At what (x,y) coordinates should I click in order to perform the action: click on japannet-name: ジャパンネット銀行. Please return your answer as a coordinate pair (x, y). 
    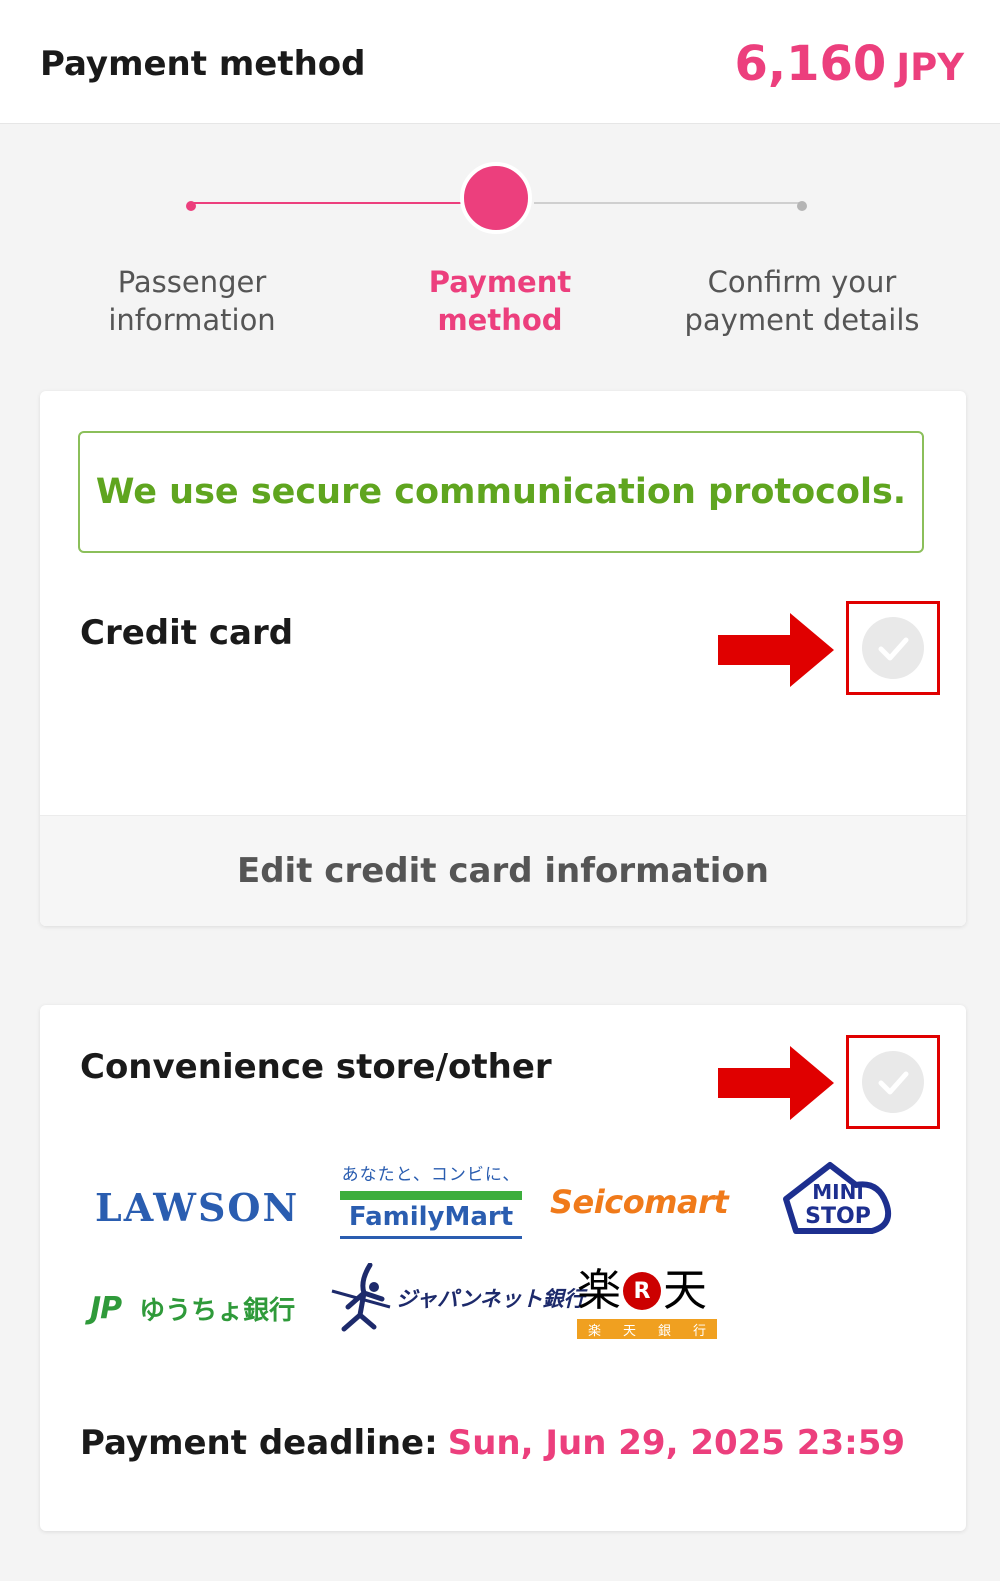
    Looking at the image, I should click on (490, 1299).